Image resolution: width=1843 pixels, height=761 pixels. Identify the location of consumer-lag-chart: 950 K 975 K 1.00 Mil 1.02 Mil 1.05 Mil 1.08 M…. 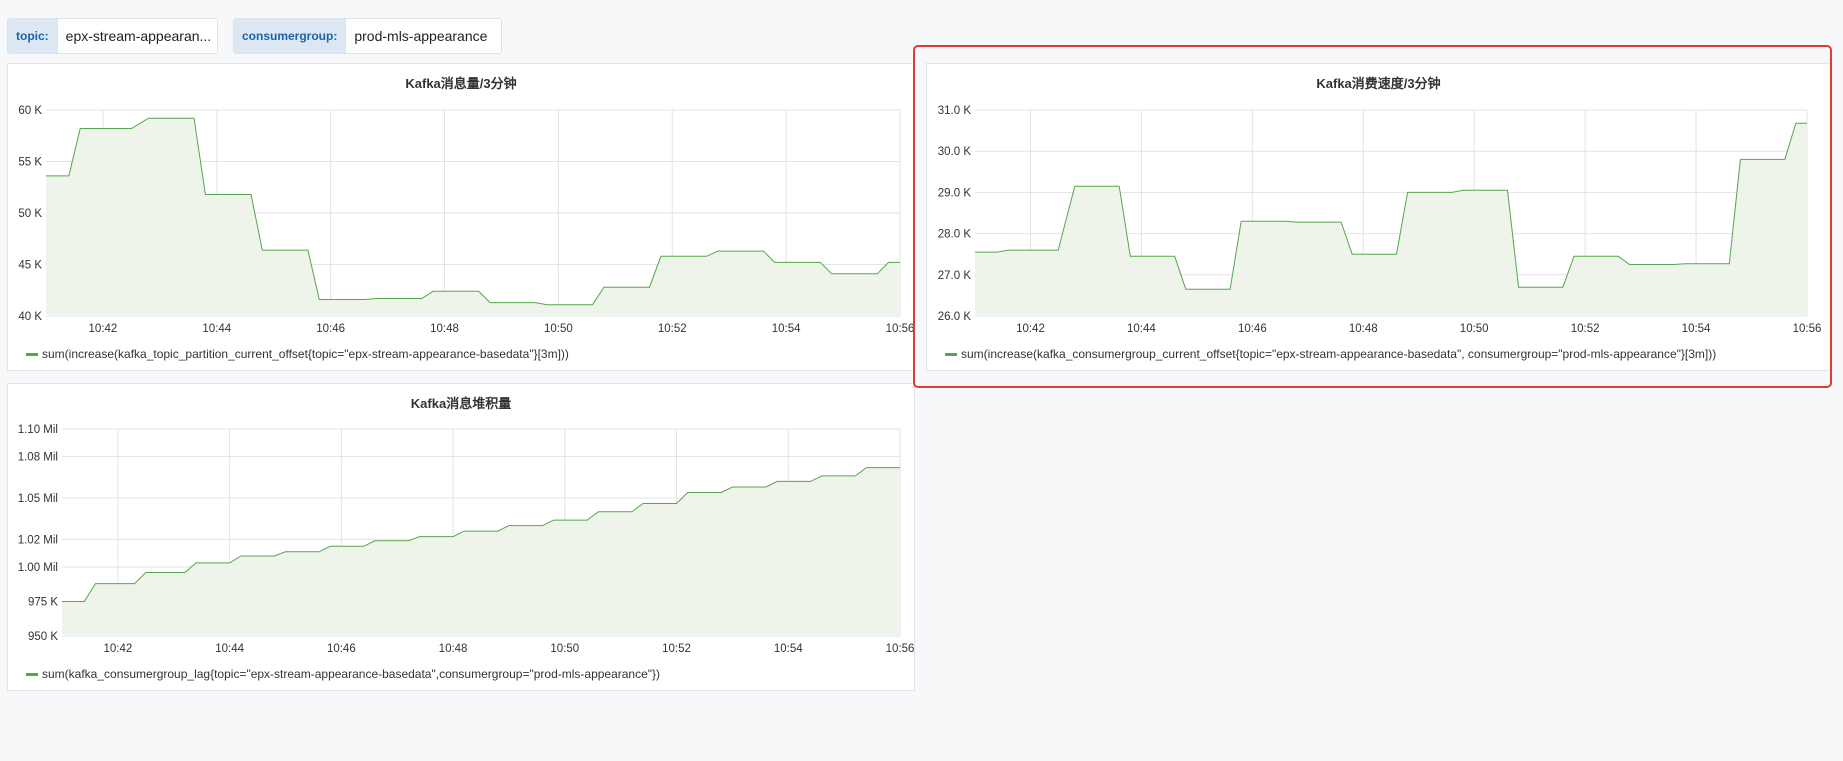
(466, 539).